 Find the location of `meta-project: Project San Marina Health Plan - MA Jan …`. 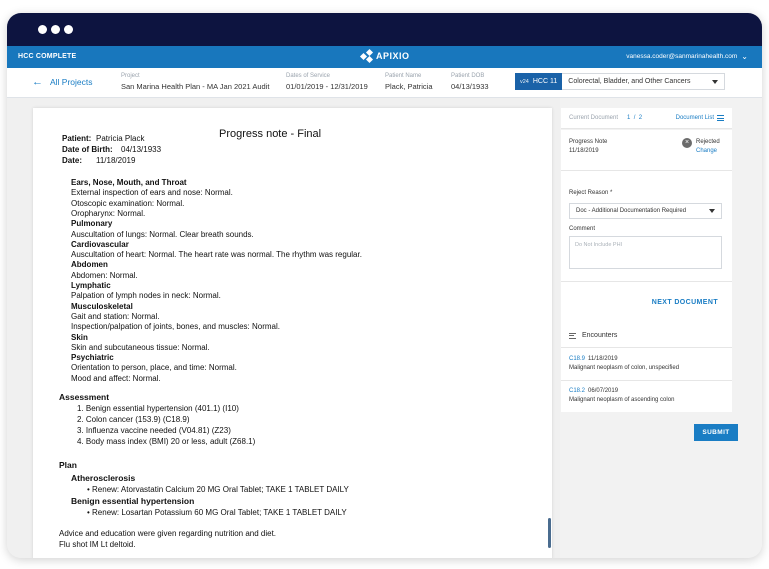

meta-project: Project San Marina Health Plan - MA Jan … is located at coordinates (195, 82).